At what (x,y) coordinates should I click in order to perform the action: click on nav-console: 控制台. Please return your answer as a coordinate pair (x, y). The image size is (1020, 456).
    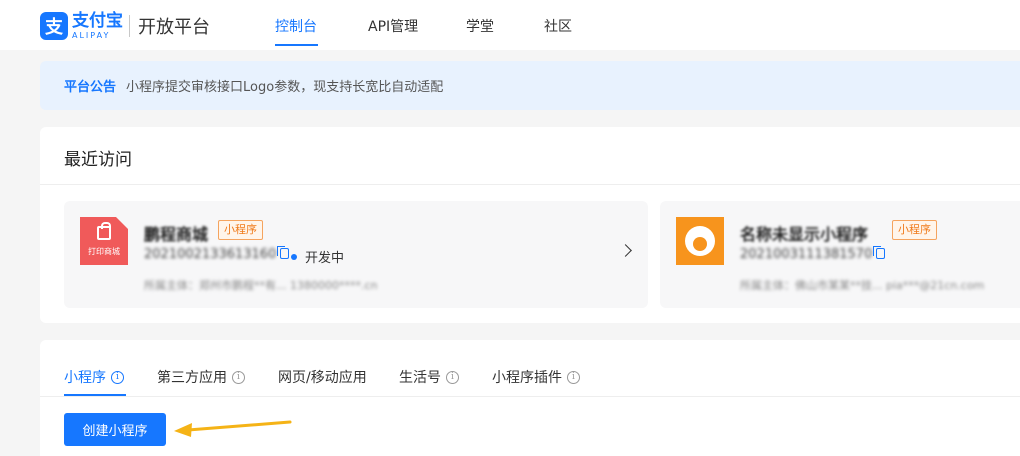
    Looking at the image, I should click on (296, 26).